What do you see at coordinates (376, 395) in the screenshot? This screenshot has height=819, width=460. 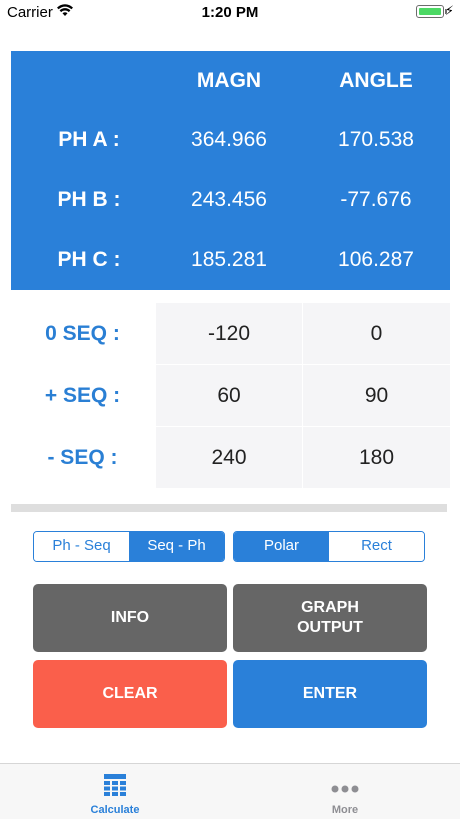 I see `seq-input-2: 90` at bounding box center [376, 395].